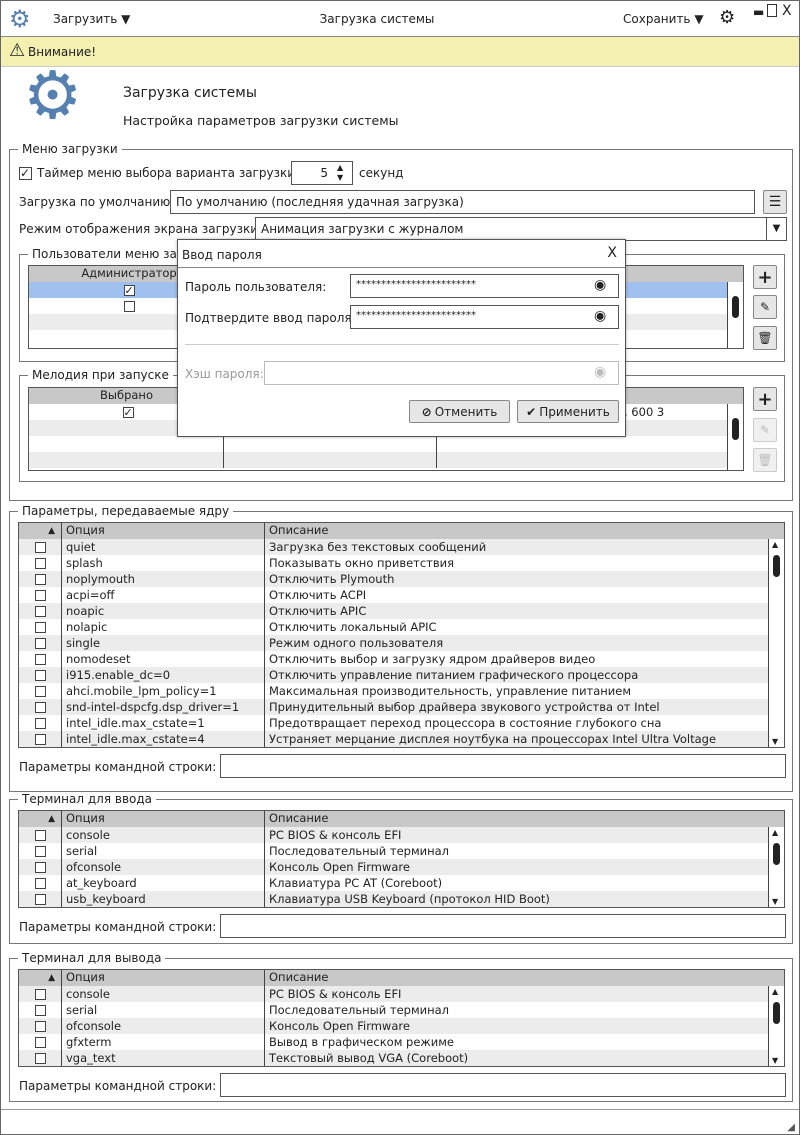 The image size is (800, 1135). I want to click on table-row: acpi=off Отключить ACPI, so click(401, 595).